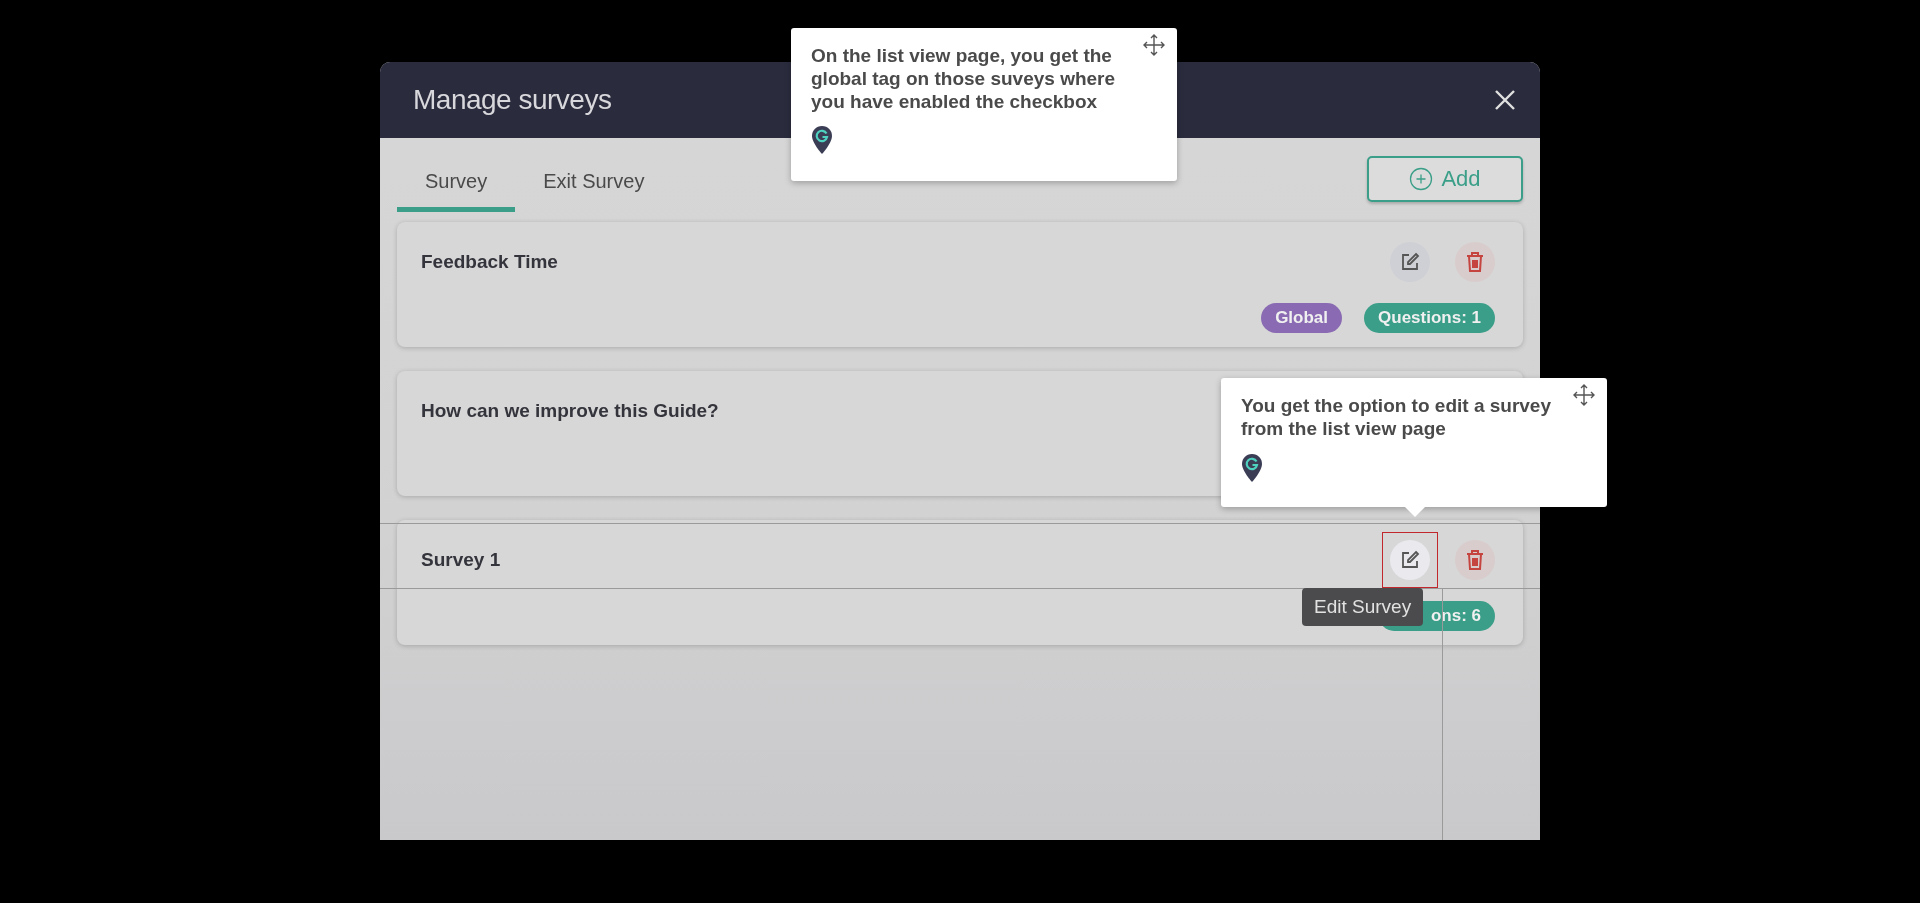  I want to click on survey-title: Feedback Time, so click(489, 262).